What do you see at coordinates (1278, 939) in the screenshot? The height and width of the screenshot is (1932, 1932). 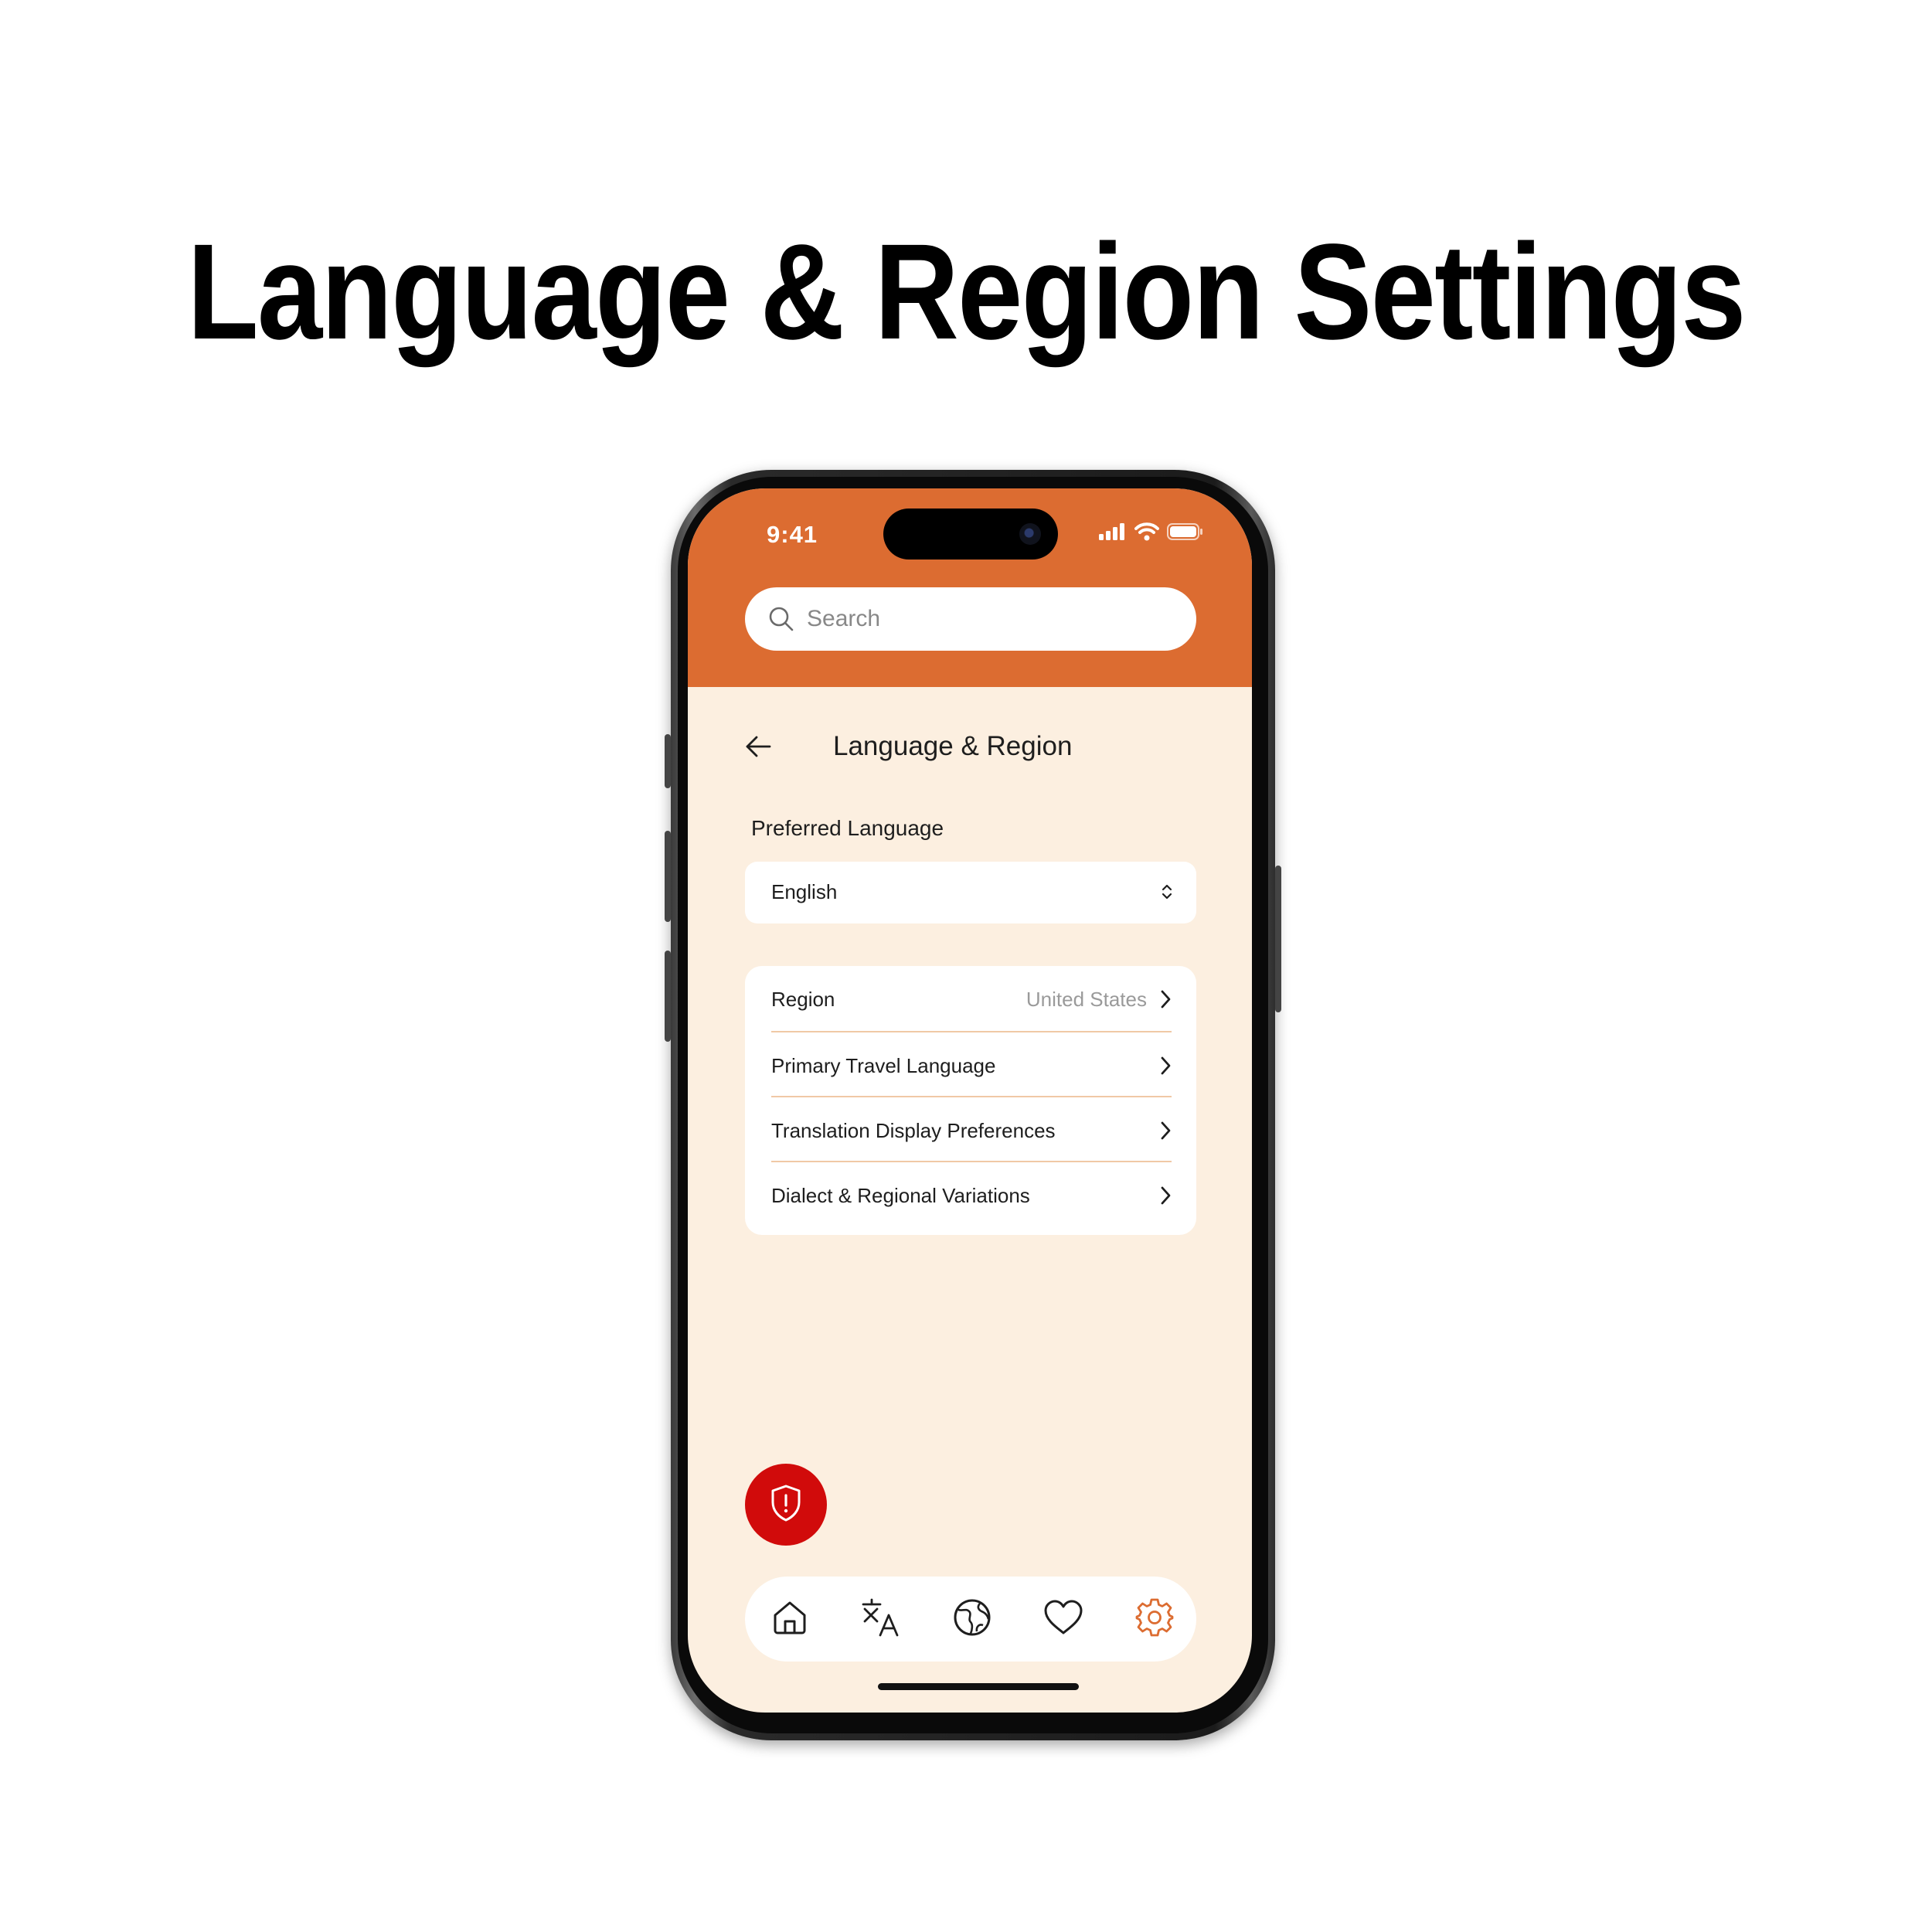 I see `power-button` at bounding box center [1278, 939].